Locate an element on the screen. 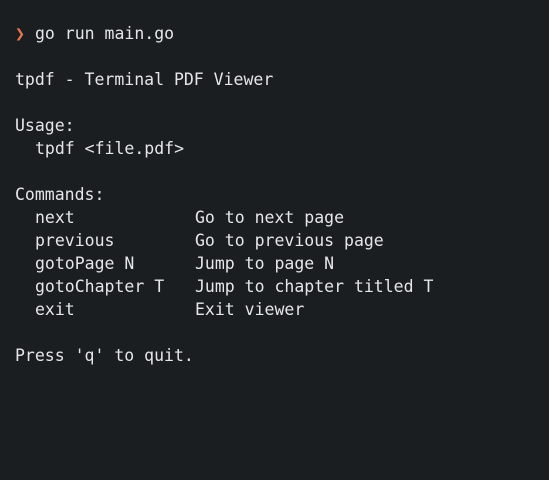 The height and width of the screenshot is (480, 549). prompt-chevron-icon: ❯ is located at coordinates (20, 33).